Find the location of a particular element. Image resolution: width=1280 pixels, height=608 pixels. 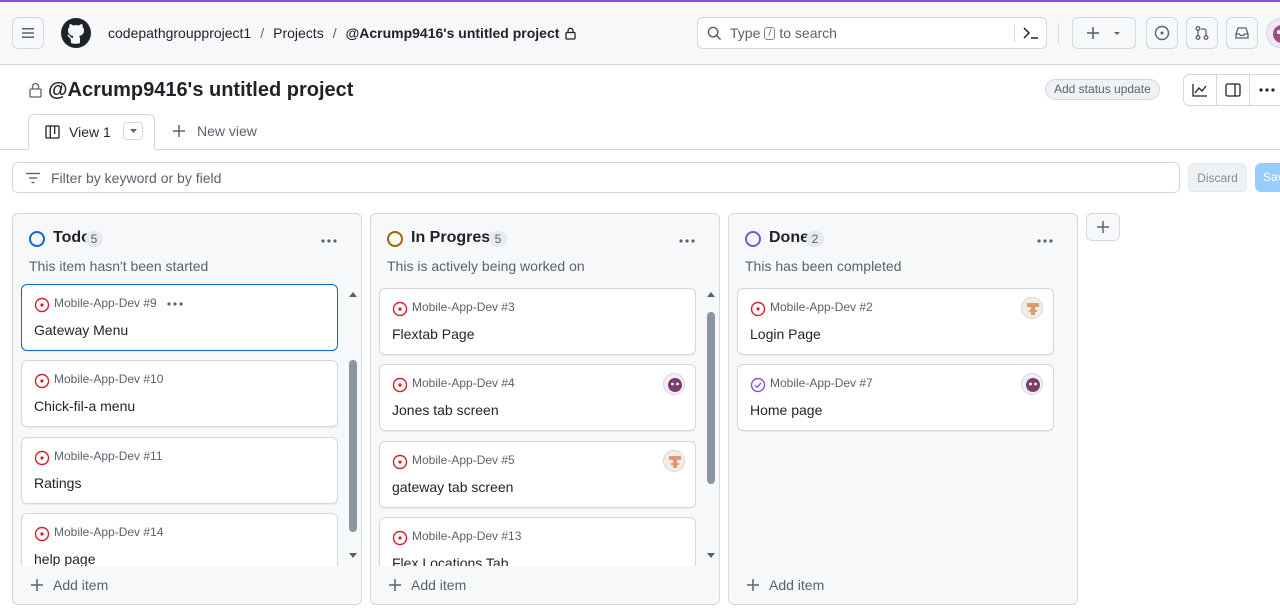

side-panel-button is located at coordinates (1233, 90).